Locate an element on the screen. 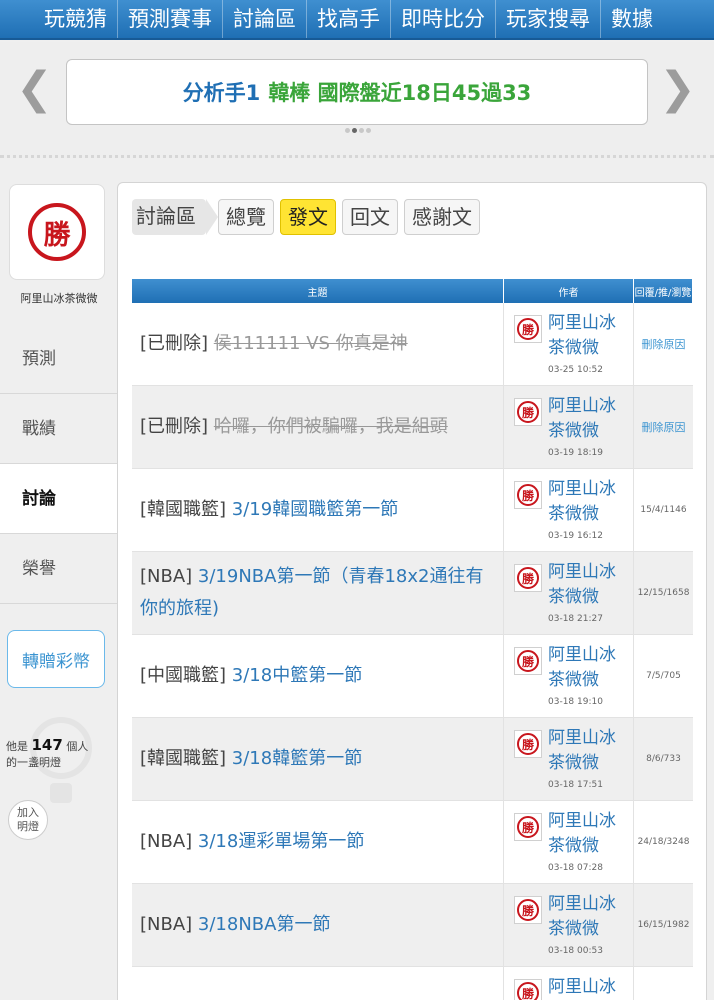 Image resolution: width=714 pixels, height=1000 pixels. nav-item-data: 數據 is located at coordinates (632, 19).